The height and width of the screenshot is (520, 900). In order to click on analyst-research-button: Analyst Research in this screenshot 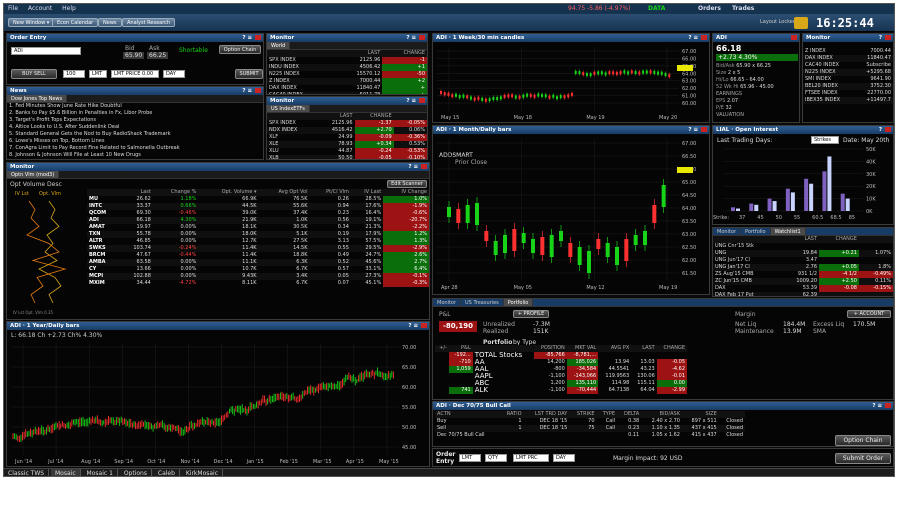, I will do `click(149, 22)`.